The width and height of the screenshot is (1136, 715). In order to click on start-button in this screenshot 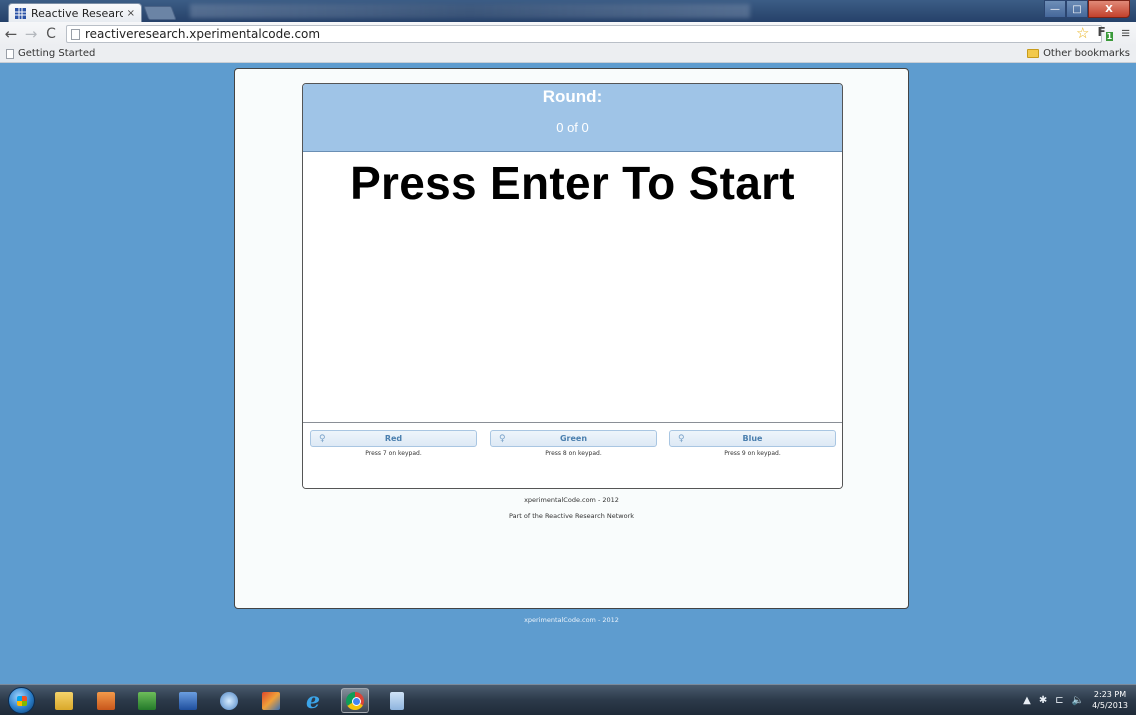, I will do `click(21, 700)`.